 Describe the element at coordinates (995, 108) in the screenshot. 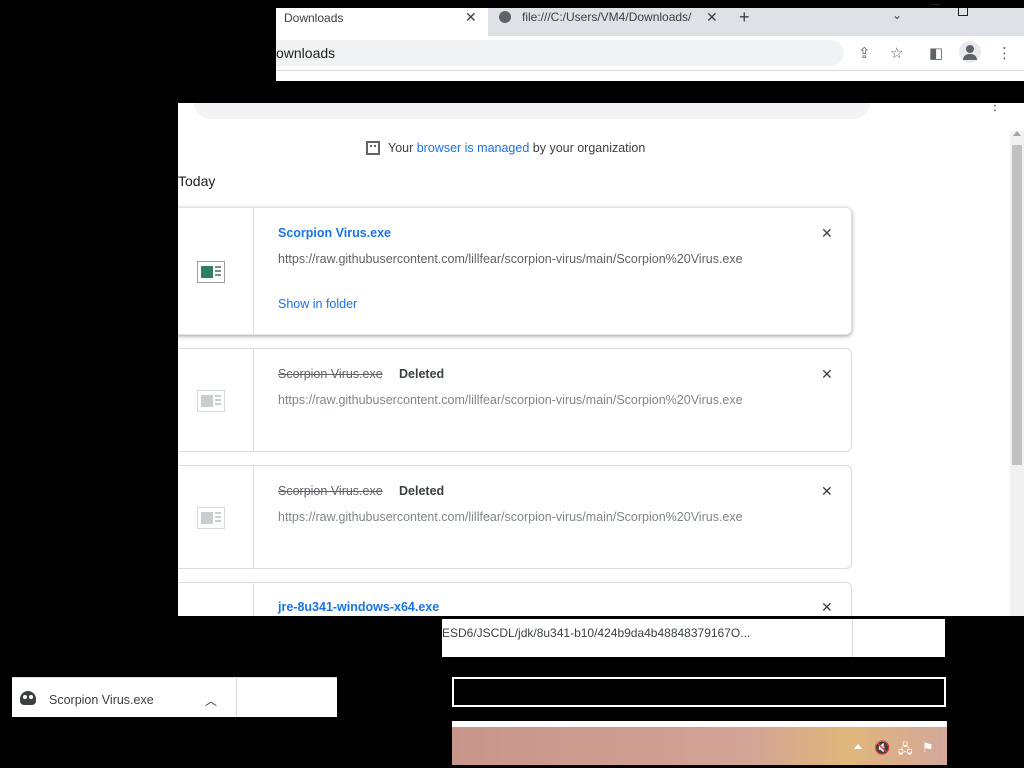

I see `more-actions-icon: ⋮` at that location.